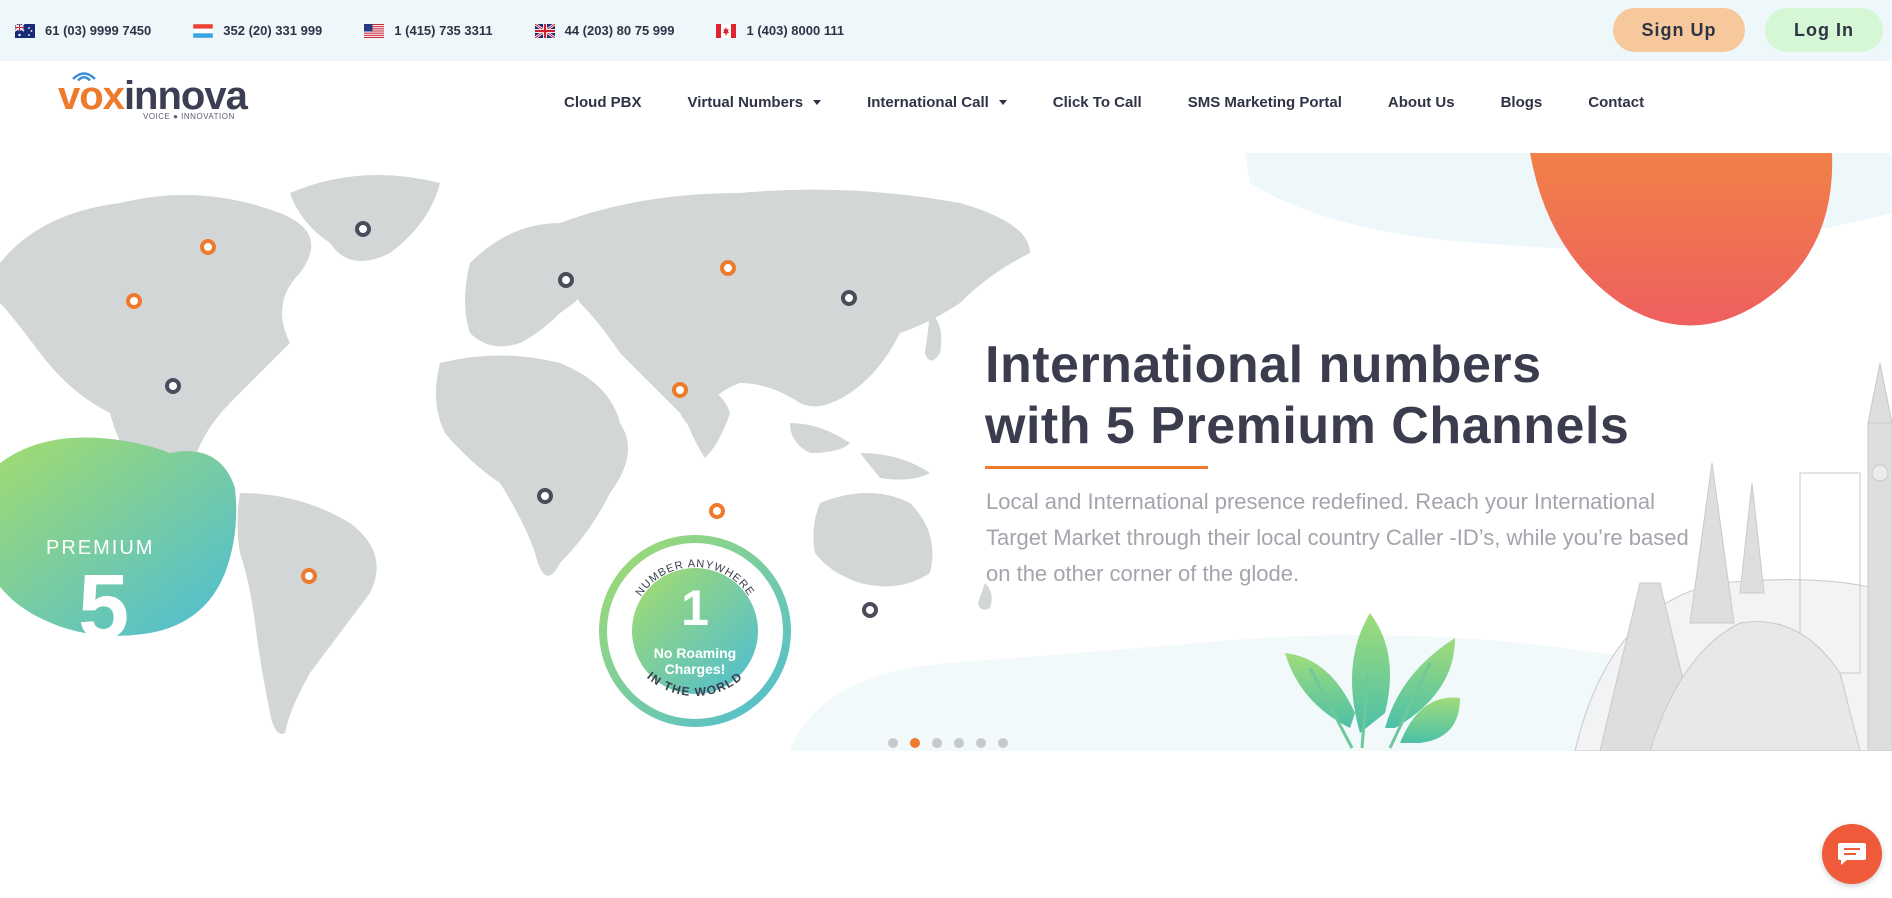 The width and height of the screenshot is (1892, 898). I want to click on usa-flag-icon, so click(374, 30).